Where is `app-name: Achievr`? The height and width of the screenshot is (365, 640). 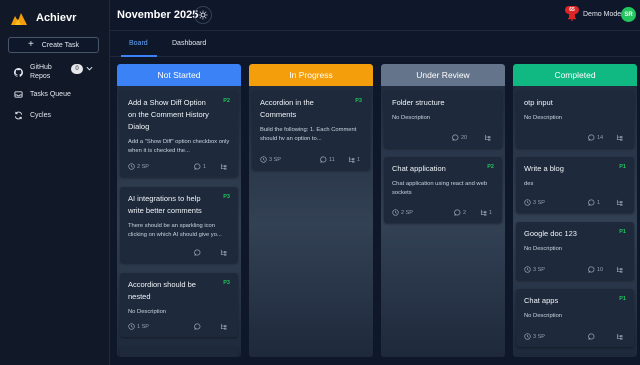
app-name: Achievr is located at coordinates (56, 18).